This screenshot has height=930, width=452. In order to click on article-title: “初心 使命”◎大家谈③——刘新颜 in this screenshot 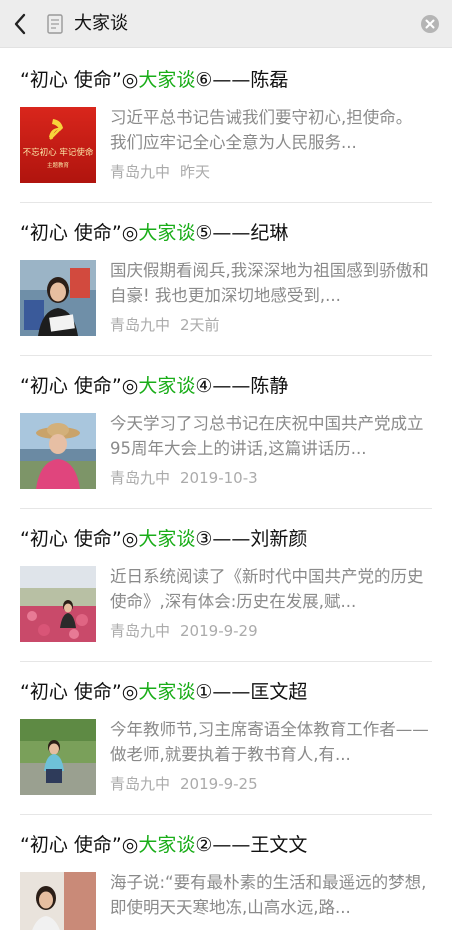, I will do `click(164, 539)`.